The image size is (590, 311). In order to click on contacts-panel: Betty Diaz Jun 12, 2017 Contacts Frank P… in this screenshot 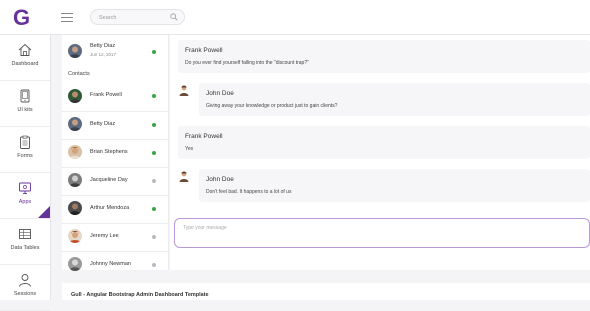, I will do `click(115, 153)`.